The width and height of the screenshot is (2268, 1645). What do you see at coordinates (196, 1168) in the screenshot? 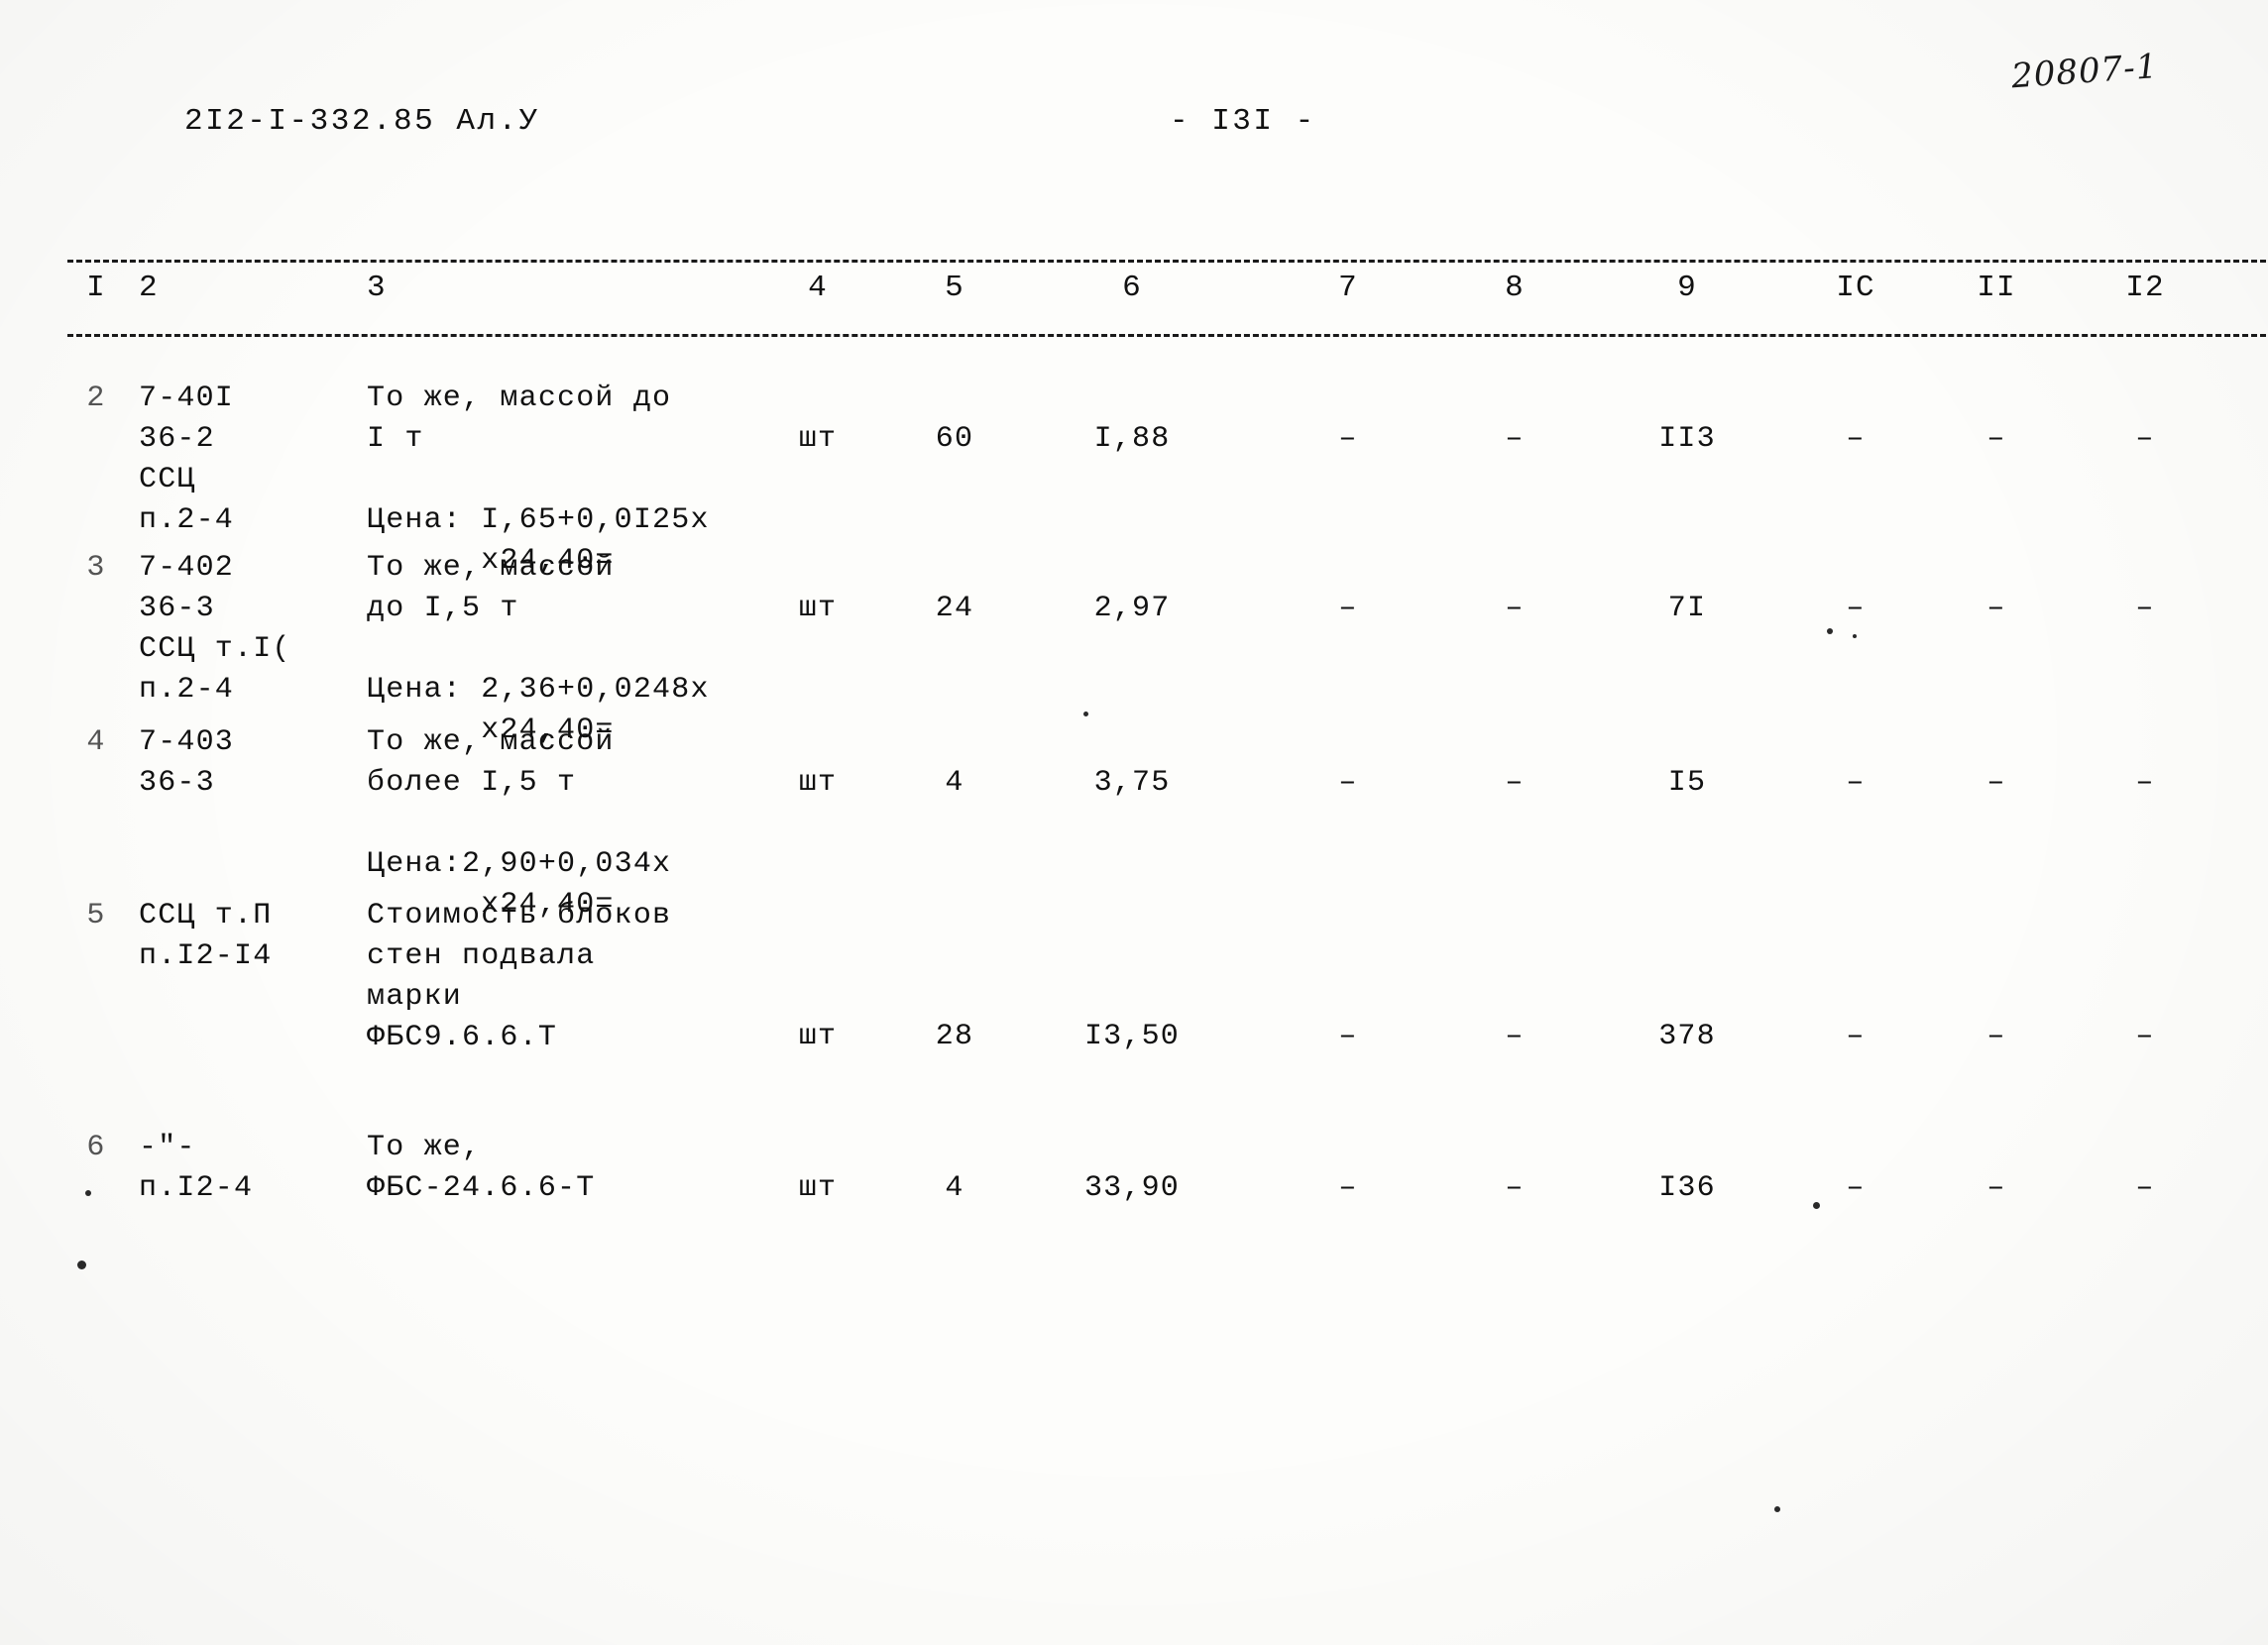
I see `row-code: -"- п.I2-4` at bounding box center [196, 1168].